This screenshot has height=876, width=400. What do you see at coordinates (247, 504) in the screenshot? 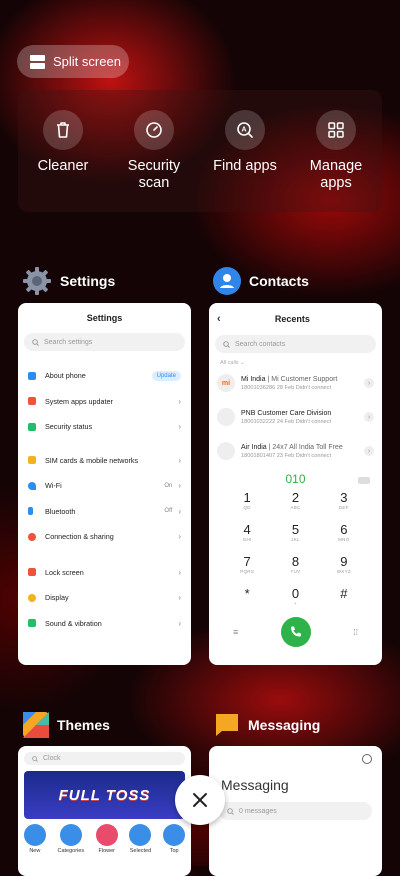
I see `key-1: 1 QD` at bounding box center [247, 504].